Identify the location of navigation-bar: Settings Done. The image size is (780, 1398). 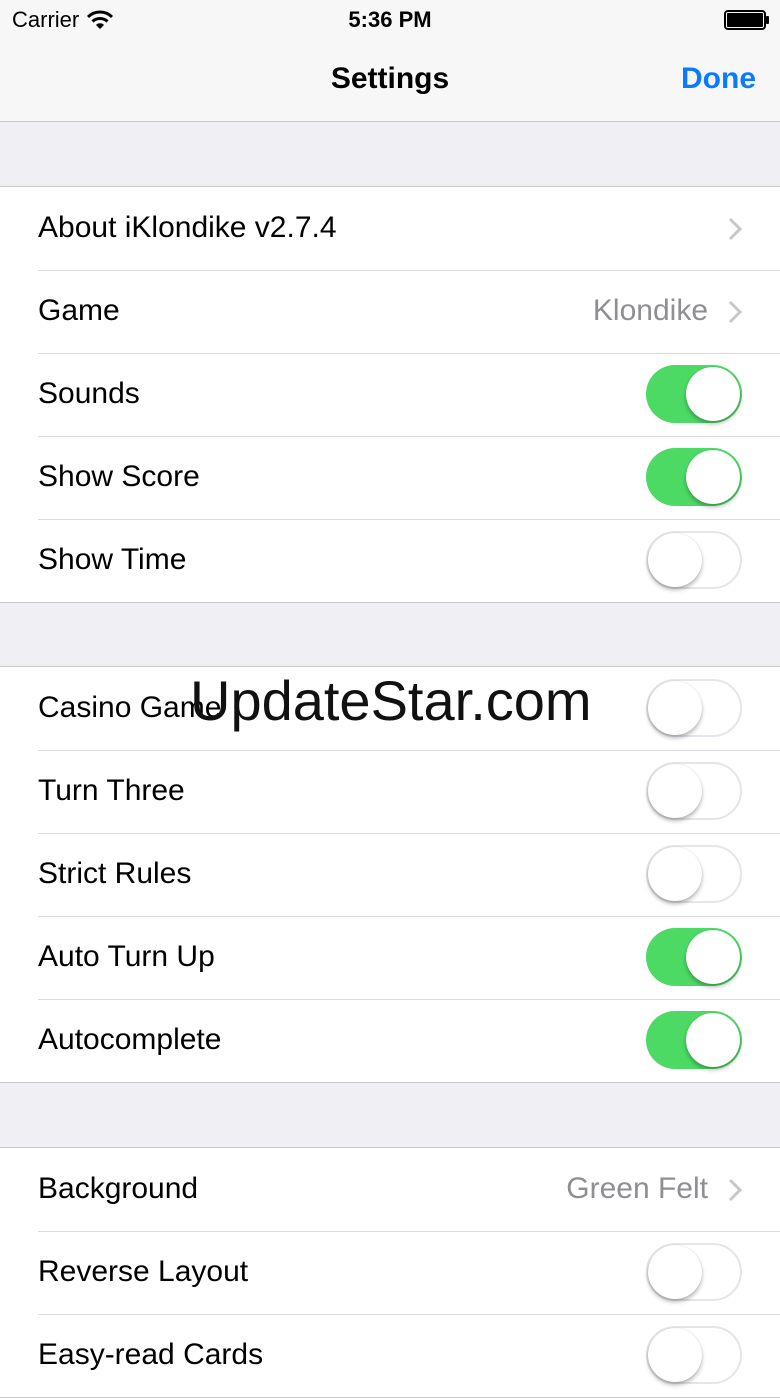
(390, 81).